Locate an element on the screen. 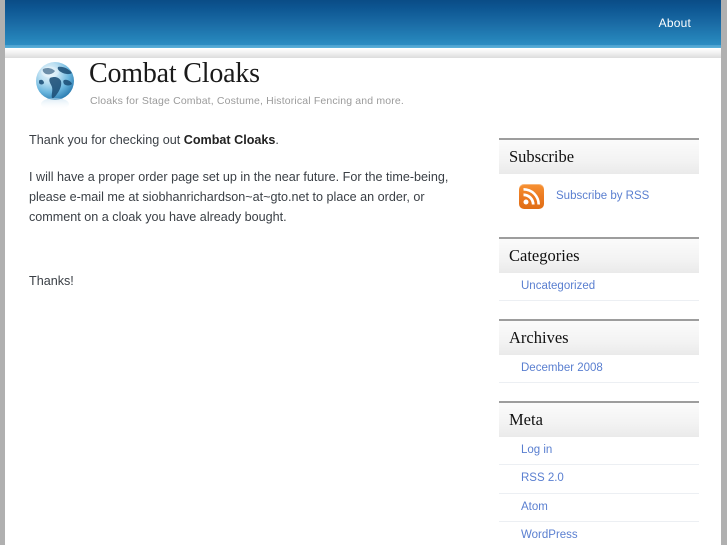 Image resolution: width=727 pixels, height=545 pixels. meta-link-rss-2: RSS 2.0 is located at coordinates (599, 478).